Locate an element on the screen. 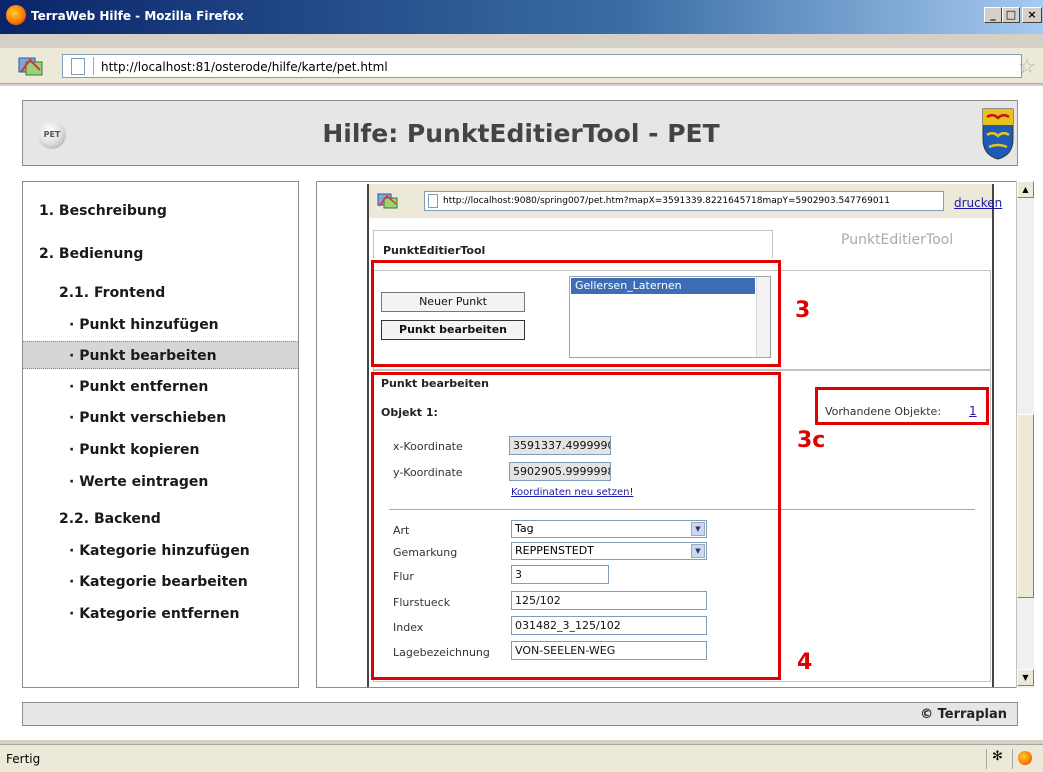  help-header: PET Hilfe: PunktEditierTool - PET is located at coordinates (520, 133).